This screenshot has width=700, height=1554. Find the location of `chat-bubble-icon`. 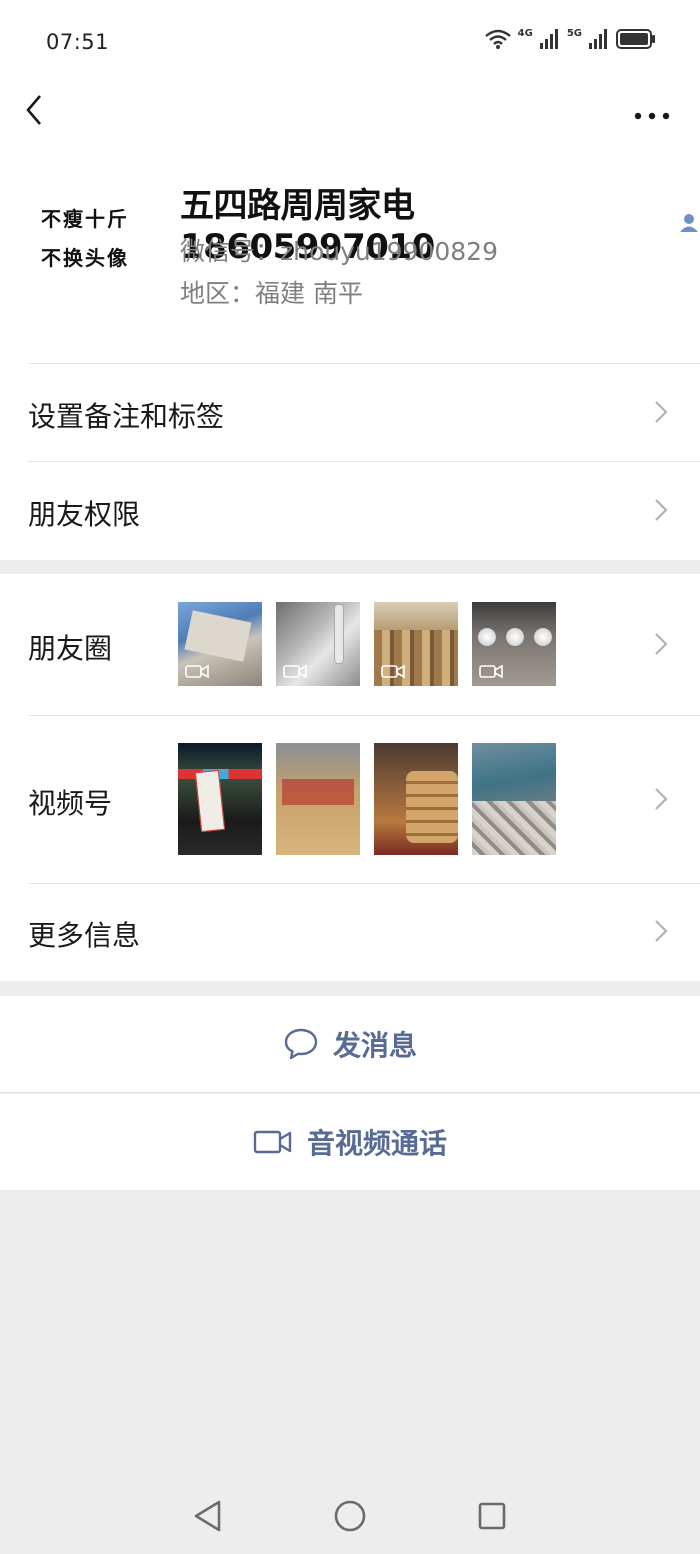

chat-bubble-icon is located at coordinates (301, 1044).